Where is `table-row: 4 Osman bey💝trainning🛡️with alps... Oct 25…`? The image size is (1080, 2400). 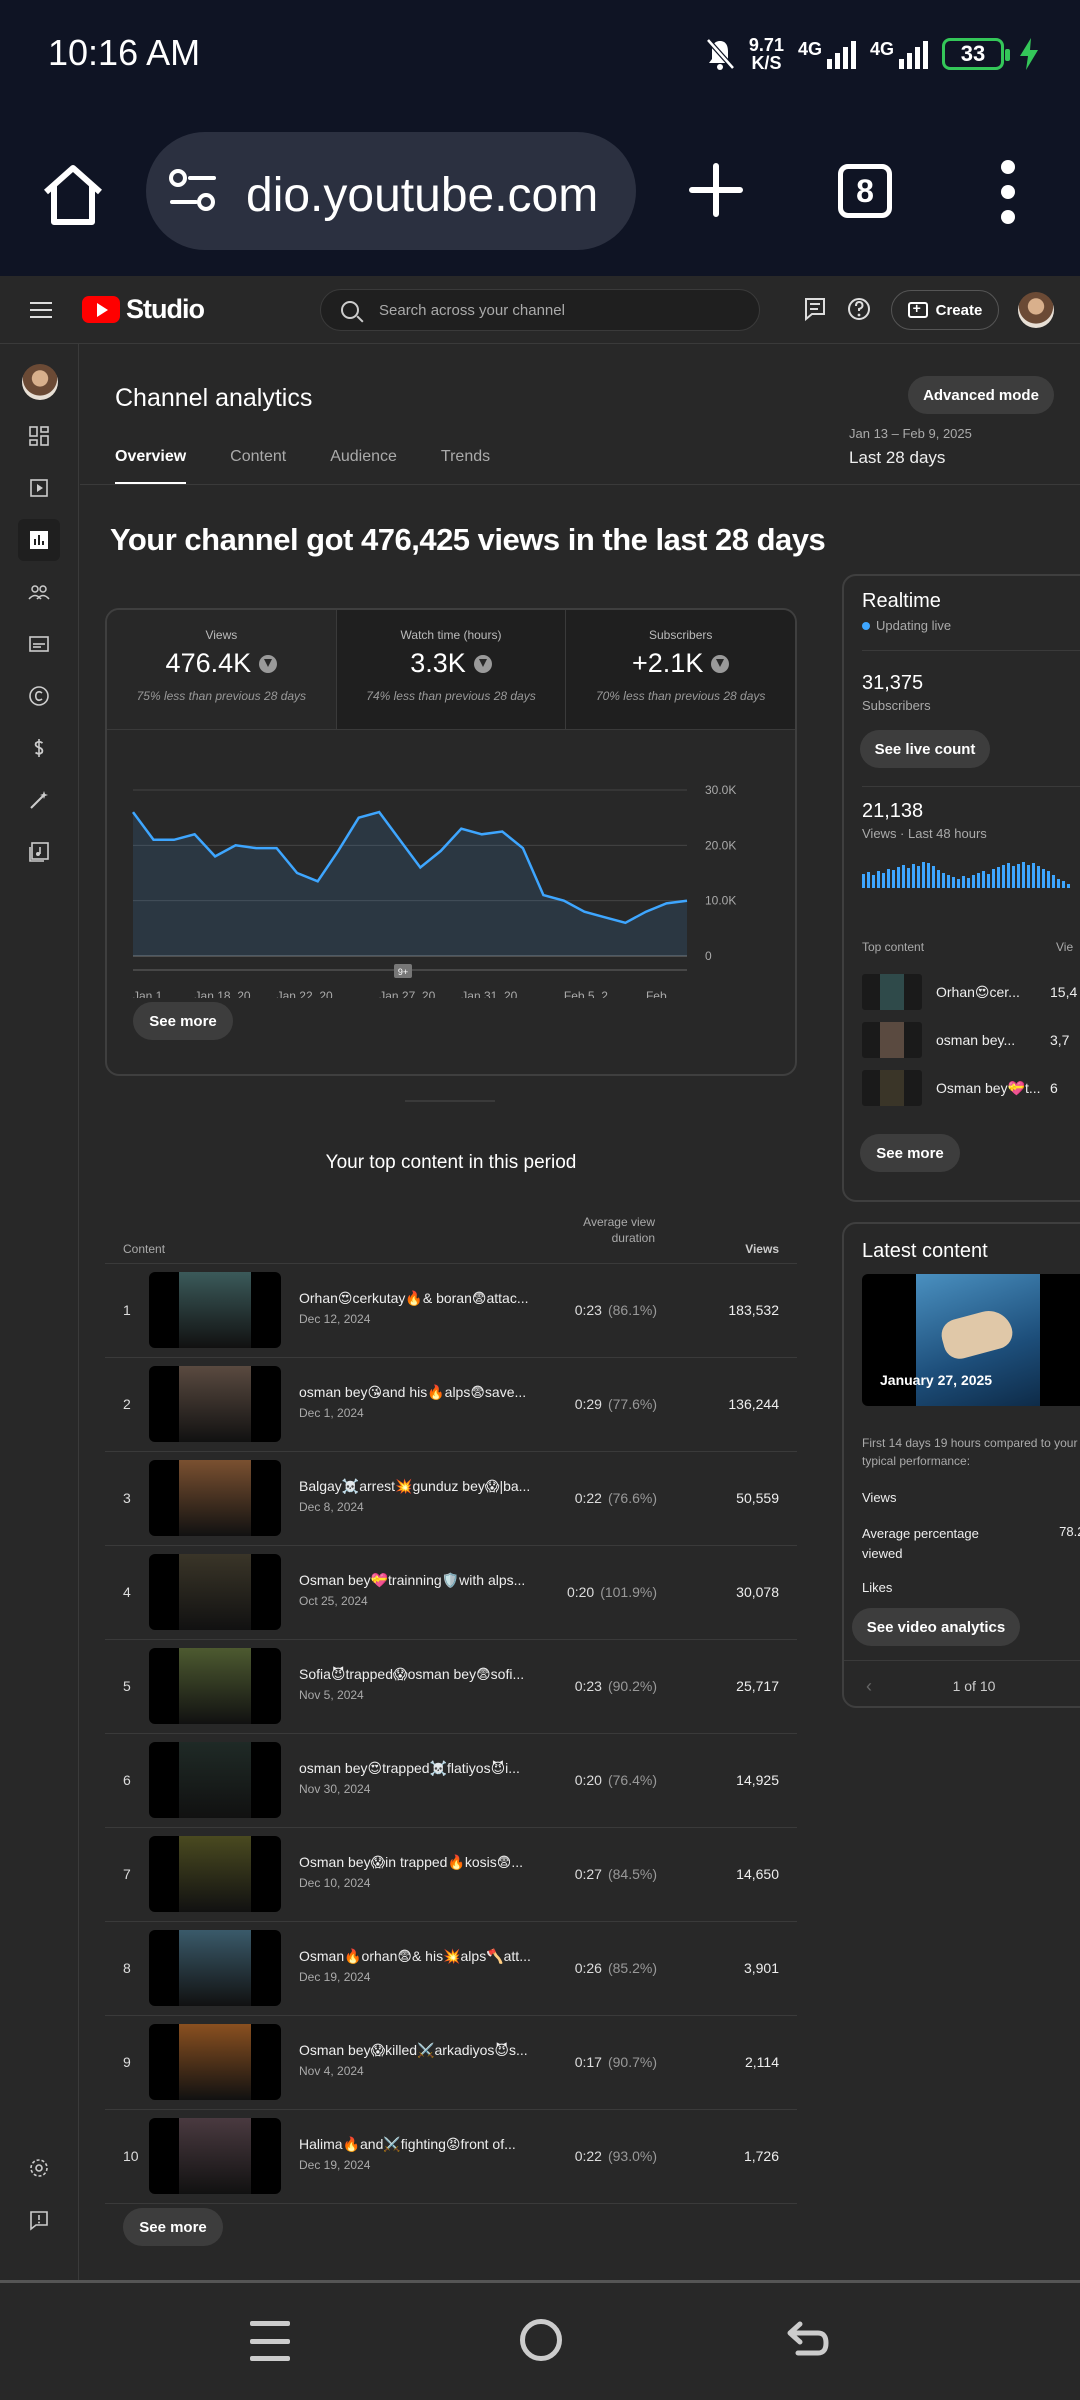 table-row: 4 Osman bey💝trainning🛡️with alps... Oct 25… is located at coordinates (451, 1593).